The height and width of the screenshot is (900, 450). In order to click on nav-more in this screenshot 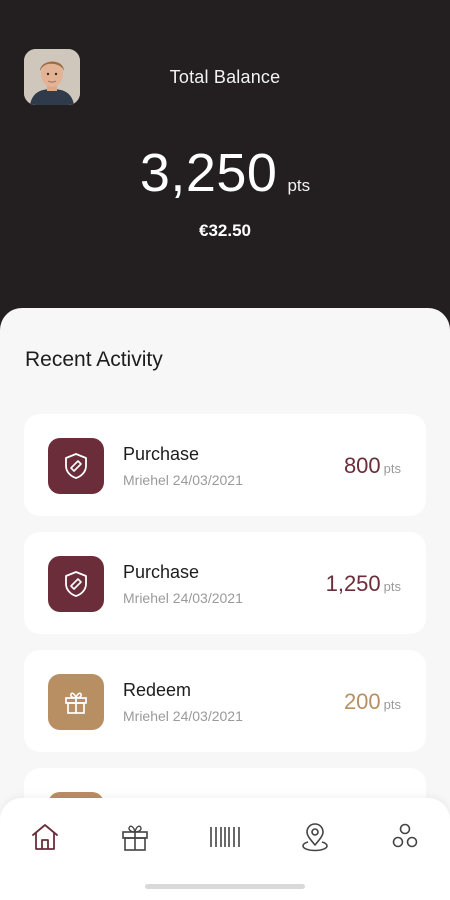, I will do `click(405, 837)`.